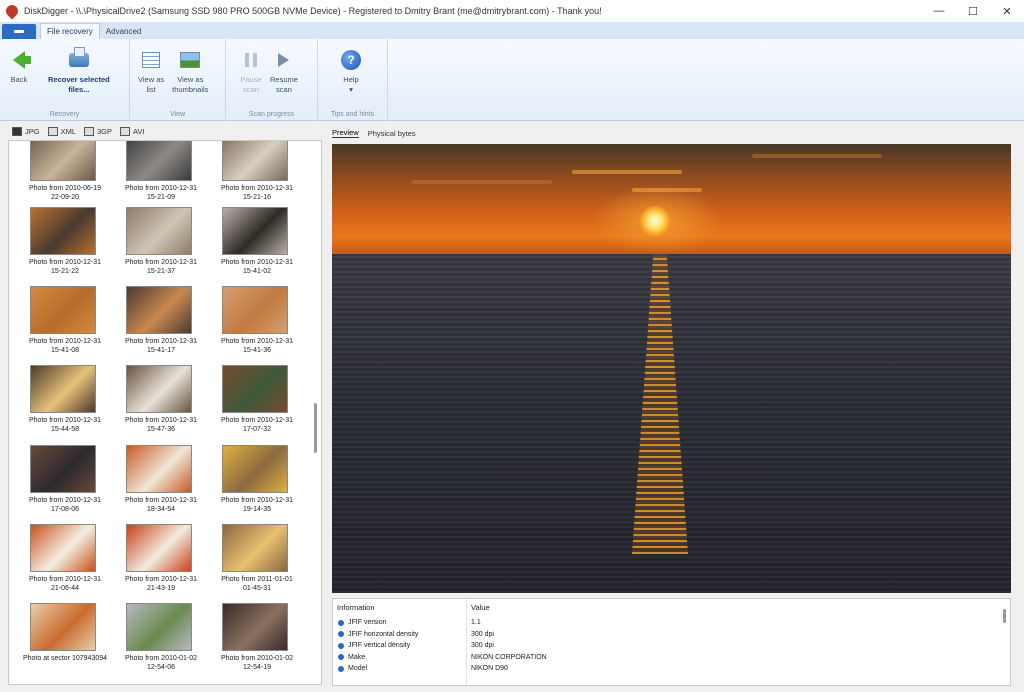 This screenshot has width=1024, height=692. Describe the element at coordinates (65, 584) in the screenshot. I see `thumbnail-caption: Photo from 2010-12-31 21-06-44` at that location.